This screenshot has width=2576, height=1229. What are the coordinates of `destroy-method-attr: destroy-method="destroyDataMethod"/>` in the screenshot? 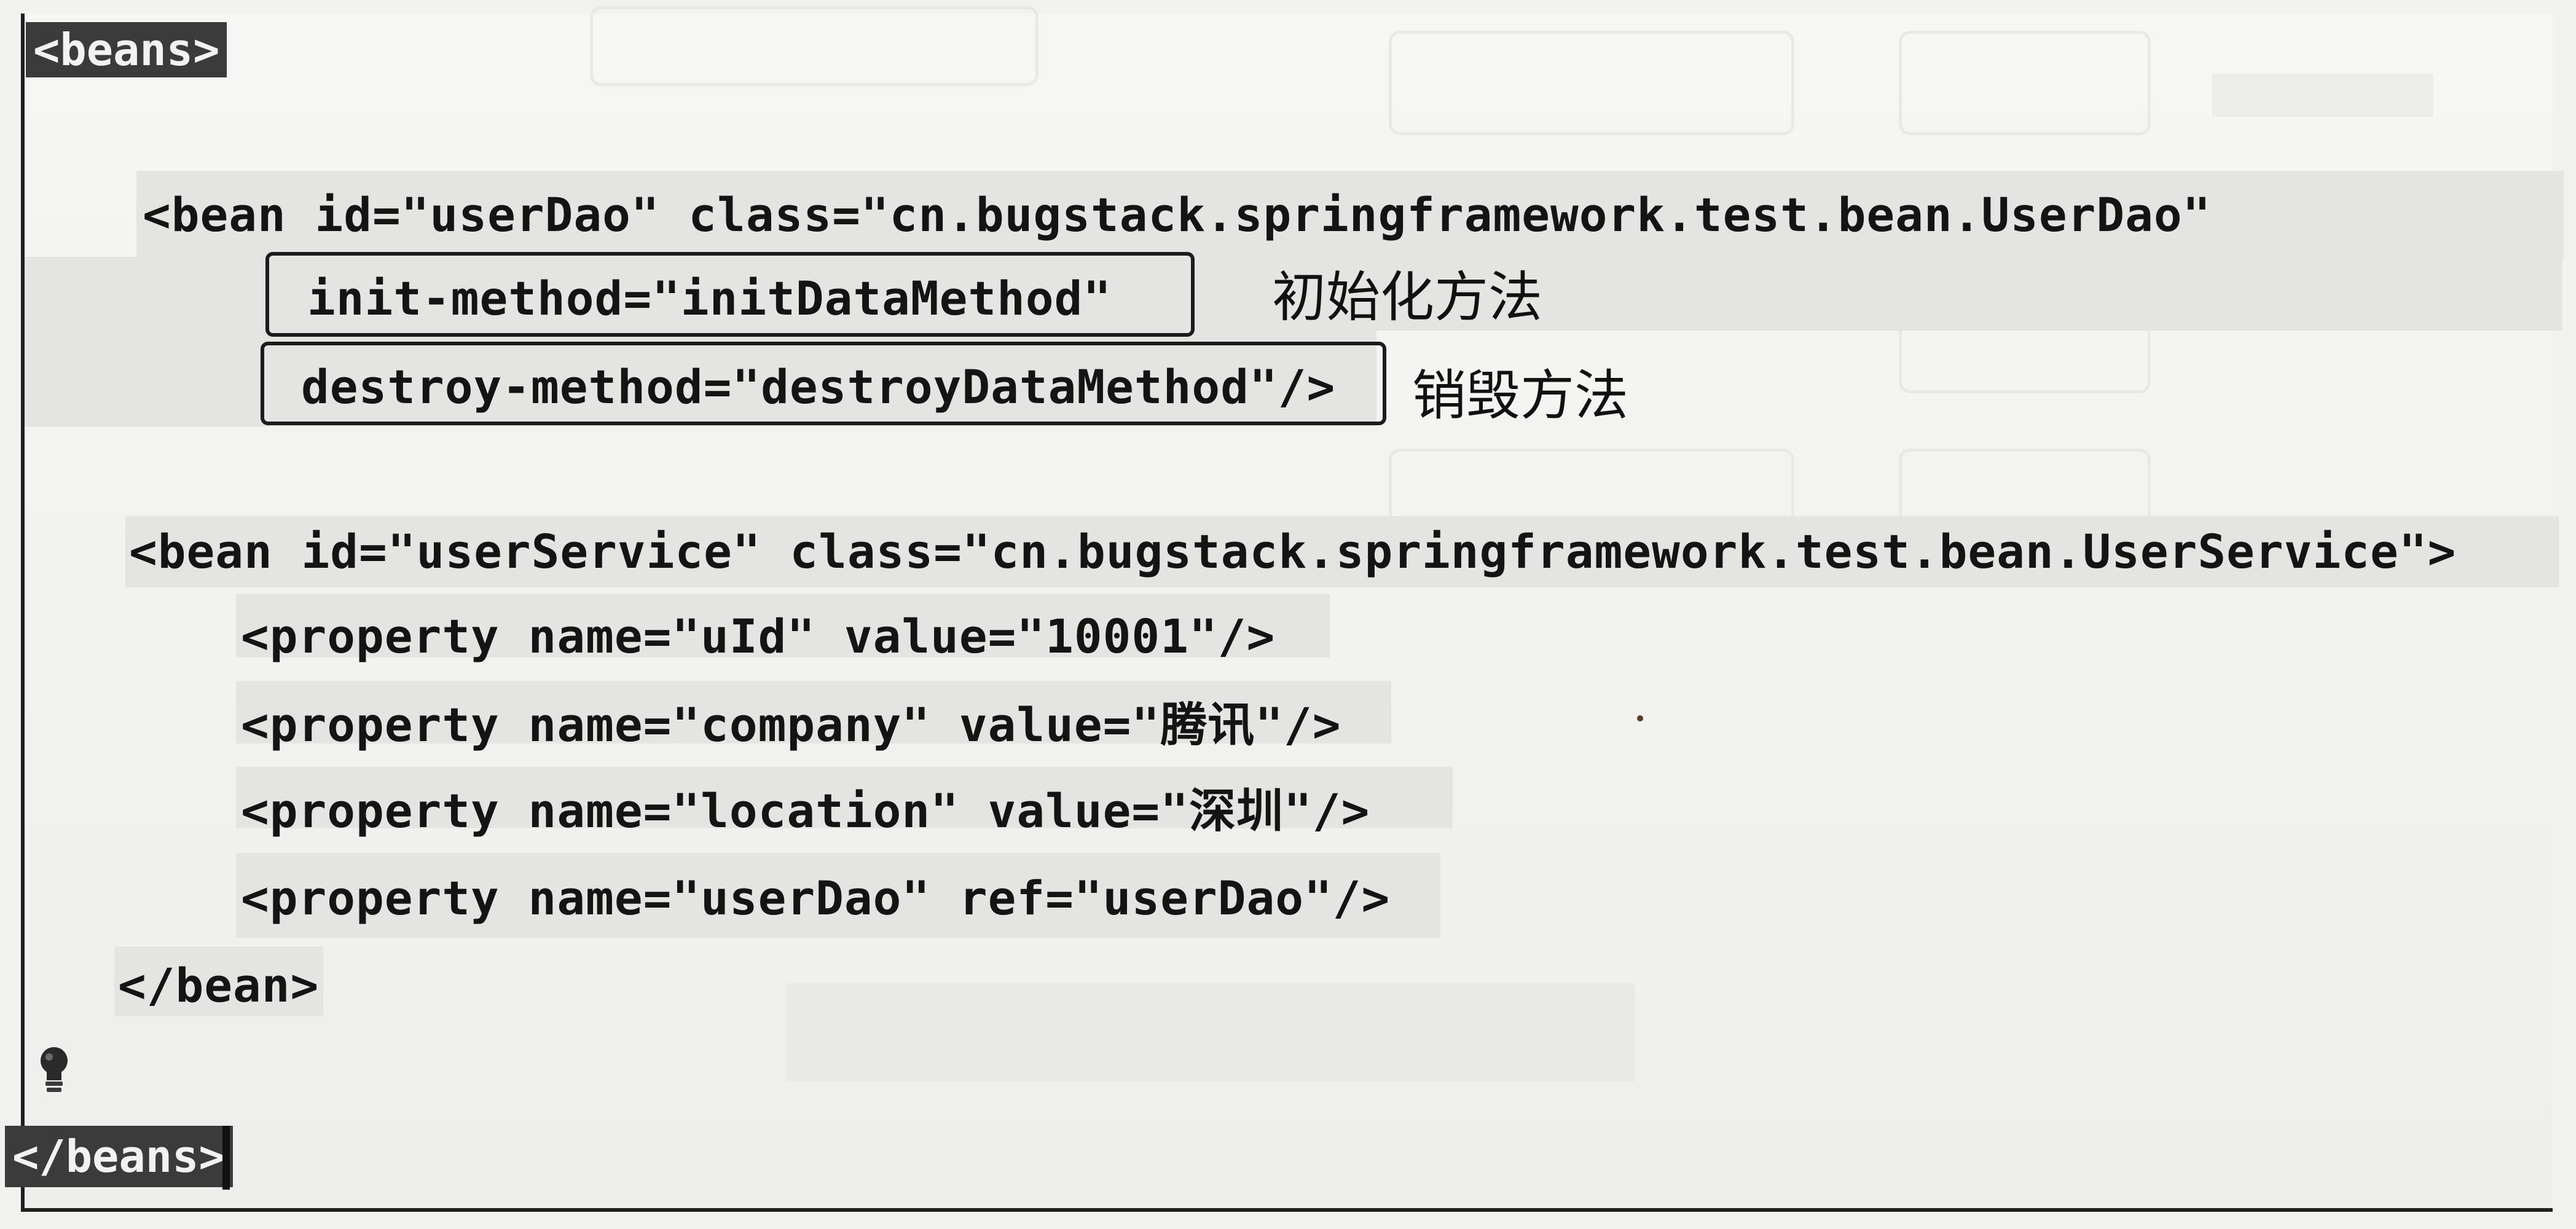 It's located at (818, 387).